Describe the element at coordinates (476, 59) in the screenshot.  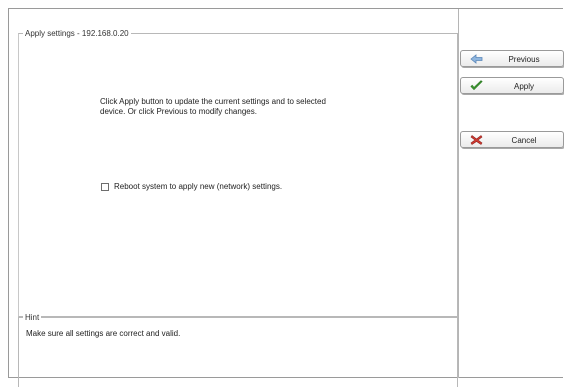
I see `arrow-left-icon` at that location.